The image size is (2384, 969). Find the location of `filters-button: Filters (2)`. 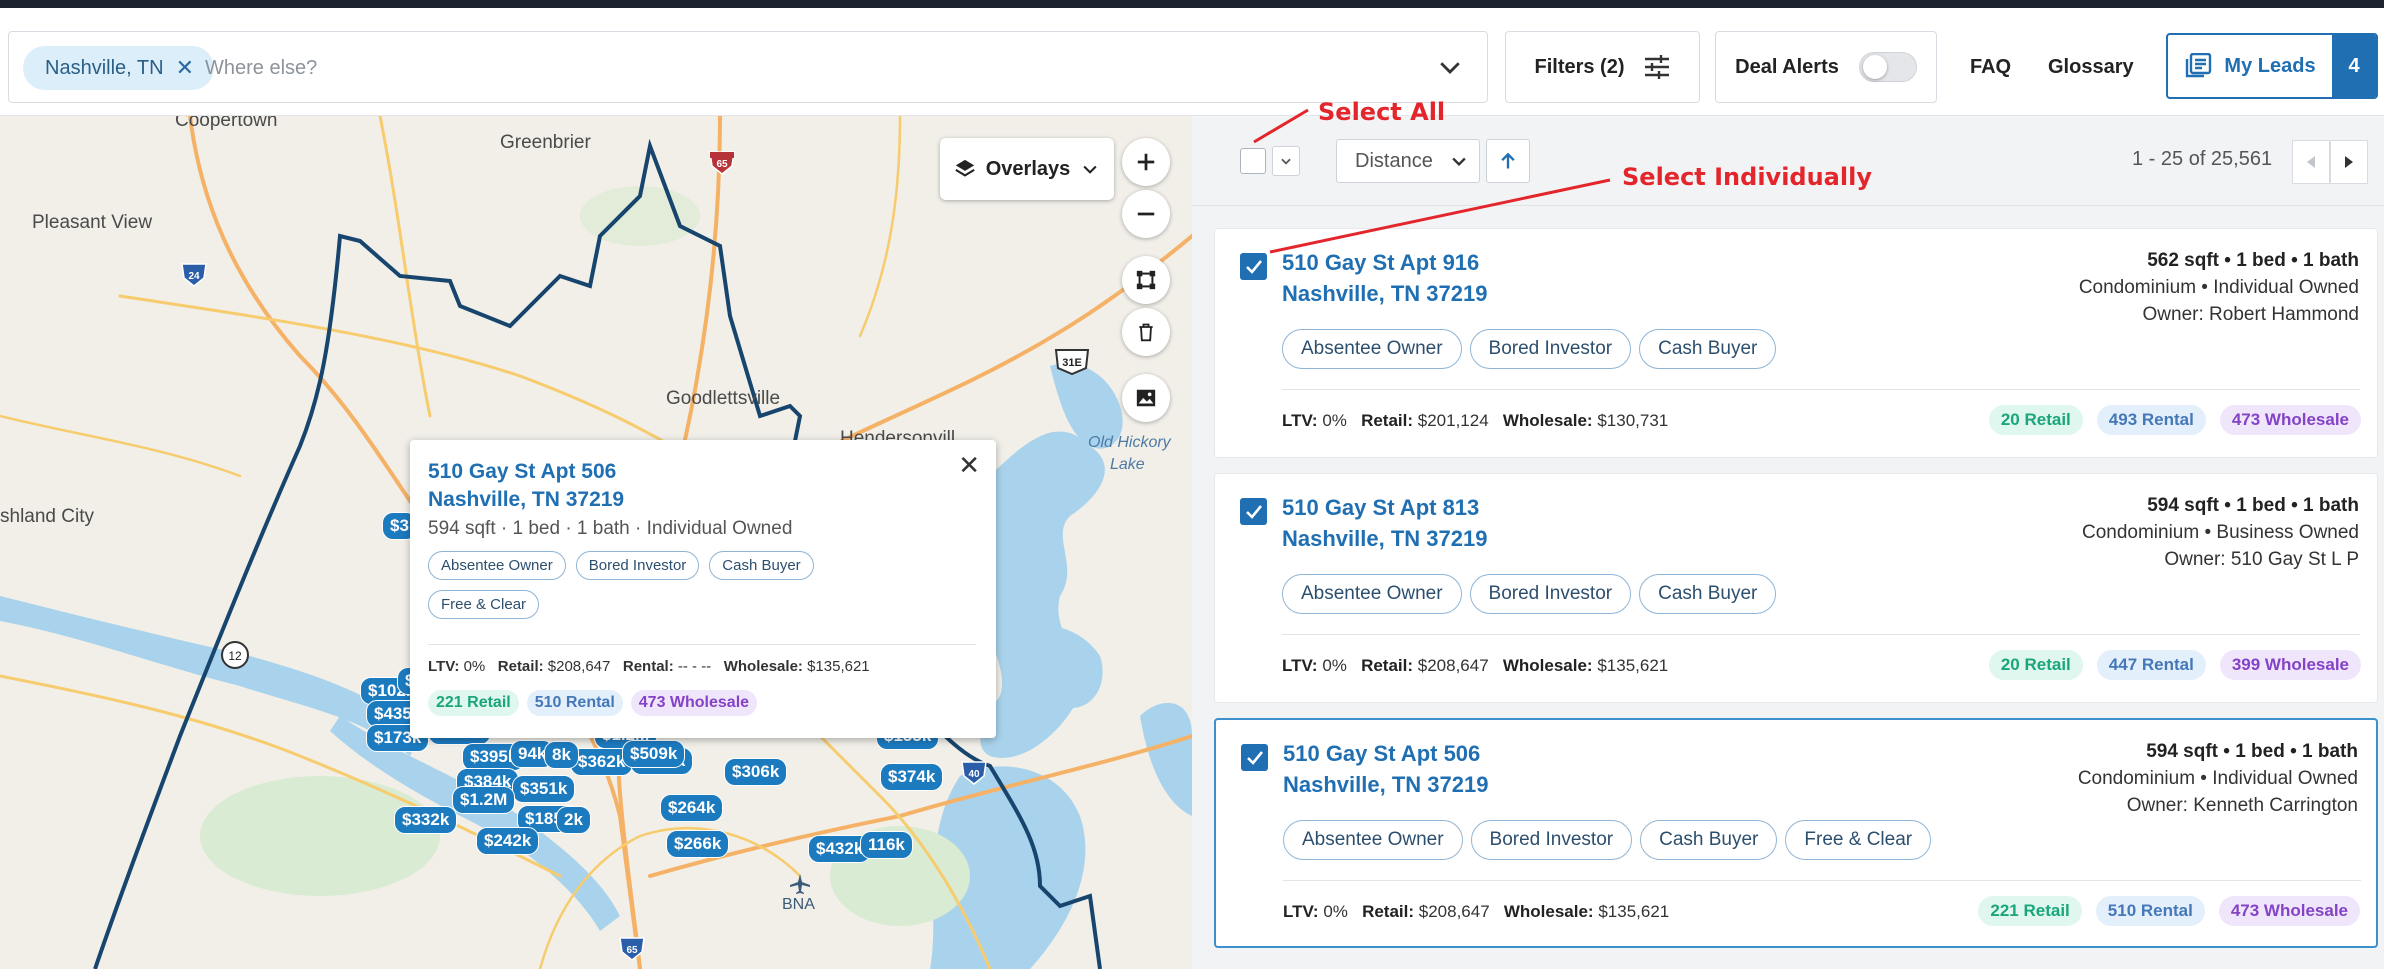

filters-button: Filters (2) is located at coordinates (1602, 67).